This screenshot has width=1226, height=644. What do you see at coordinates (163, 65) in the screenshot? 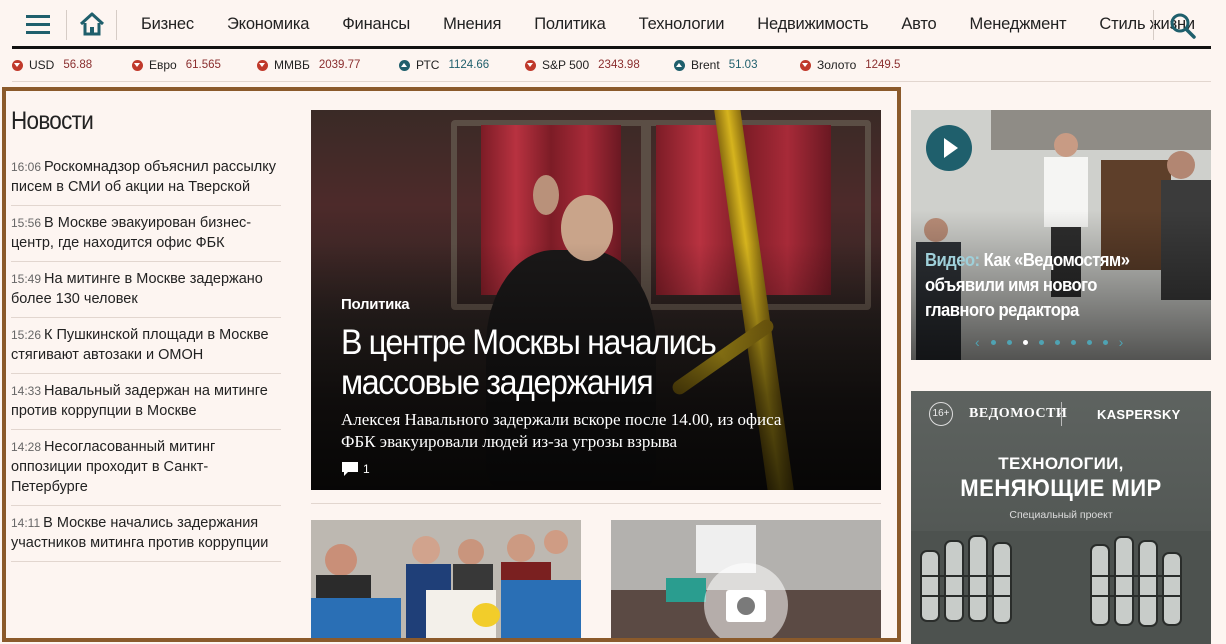
I see `ticker-label: Евро` at bounding box center [163, 65].